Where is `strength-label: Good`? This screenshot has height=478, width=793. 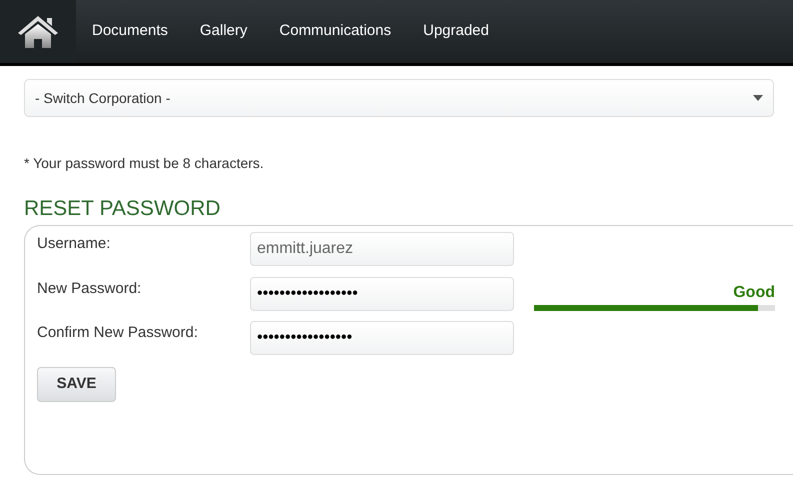 strength-label: Good is located at coordinates (753, 292).